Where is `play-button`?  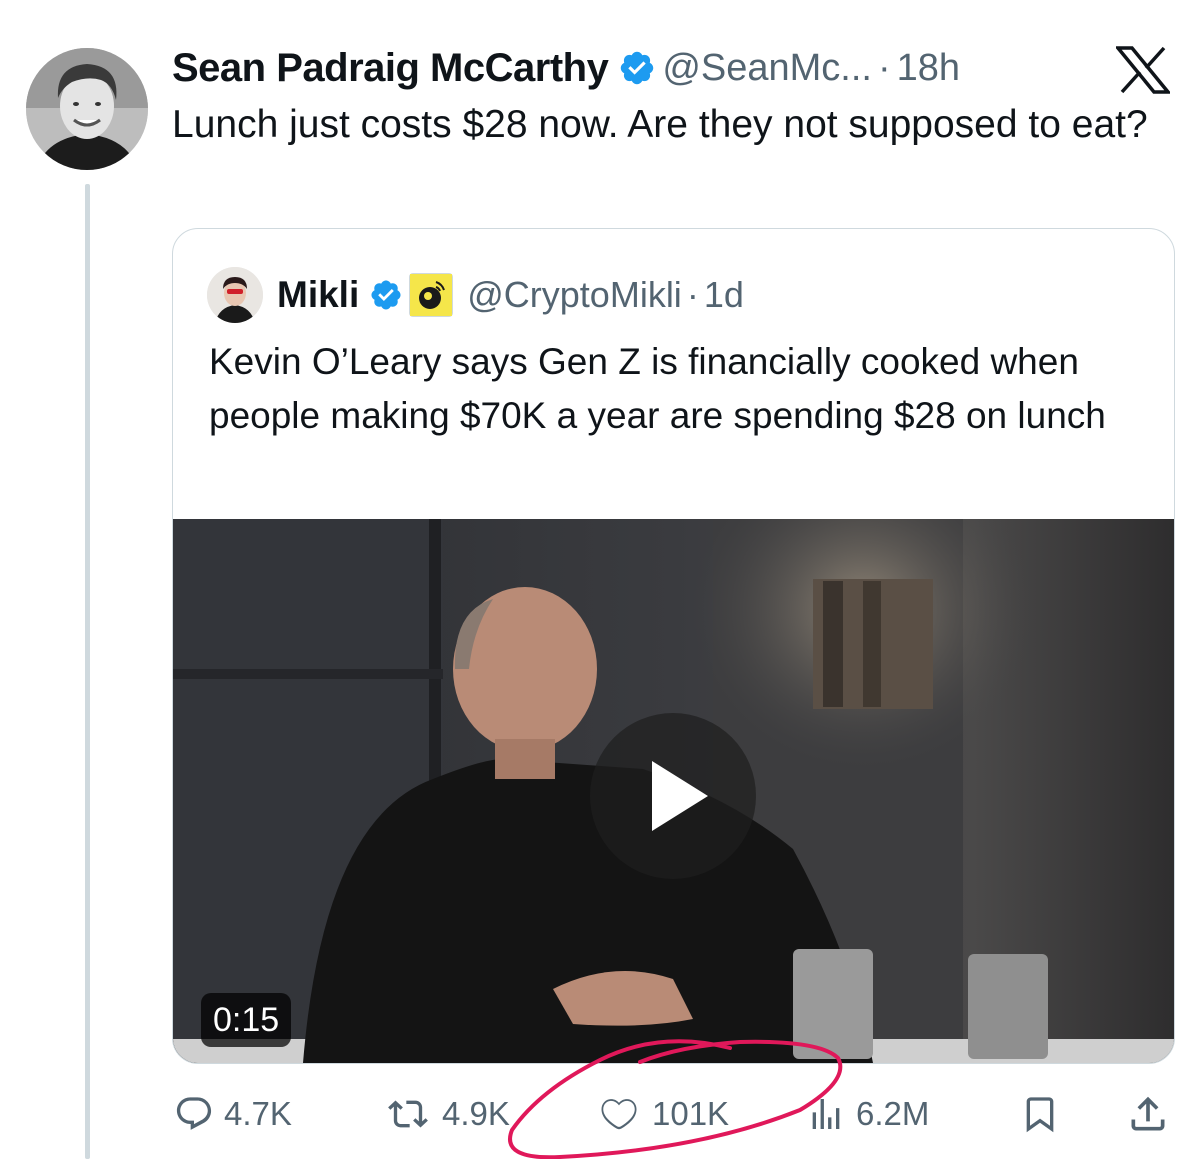 play-button is located at coordinates (673, 796).